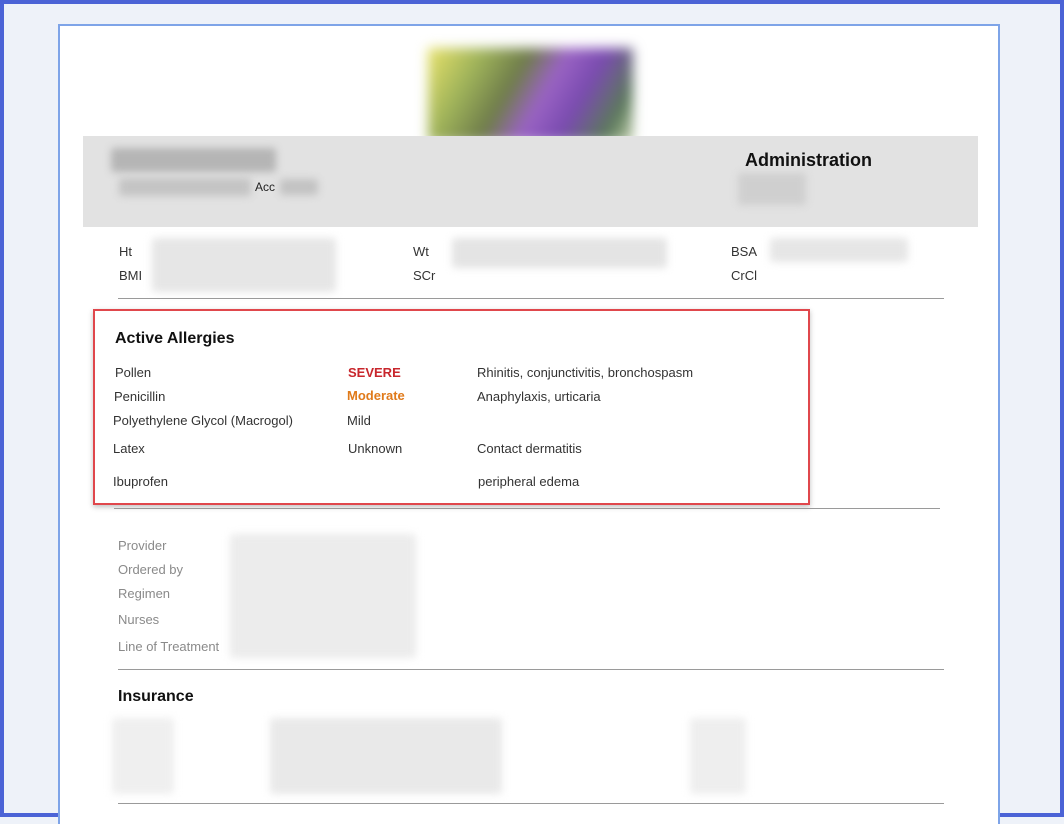  Describe the element at coordinates (265, 187) in the screenshot. I see `acc-label: Acc` at that location.